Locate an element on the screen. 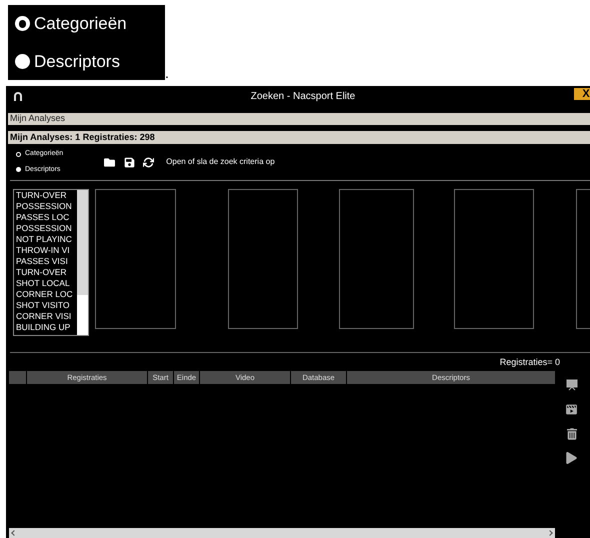 The height and width of the screenshot is (538, 590). category-item: THROW-IN VI is located at coordinates (46, 250).